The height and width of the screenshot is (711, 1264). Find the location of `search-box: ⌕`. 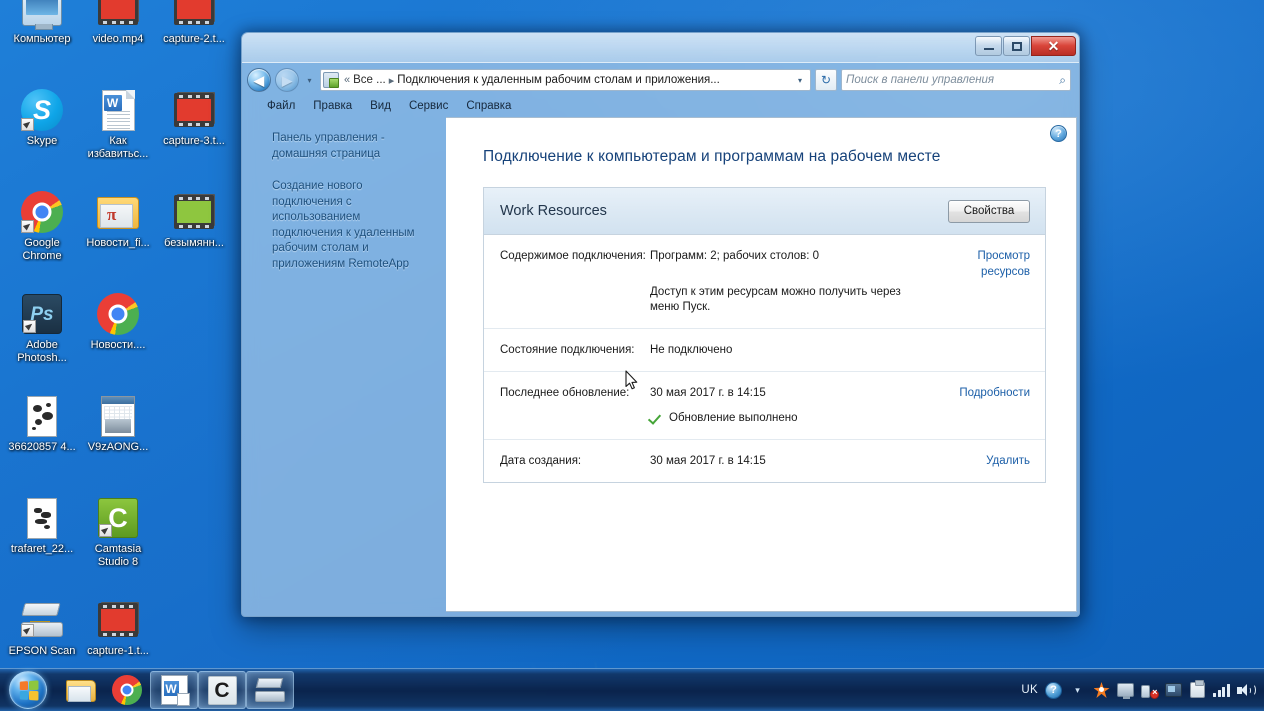

search-box: ⌕ is located at coordinates (956, 80).